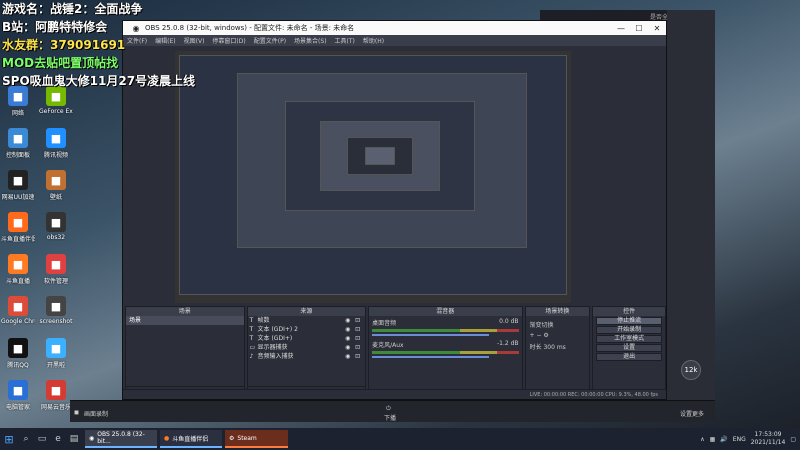  Describe the element at coordinates (639, 28) in the screenshot. I see `maximize-icon: ☐` at that location.